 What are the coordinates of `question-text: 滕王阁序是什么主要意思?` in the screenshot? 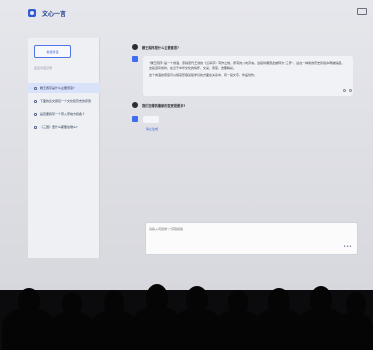 It's located at (160, 47).